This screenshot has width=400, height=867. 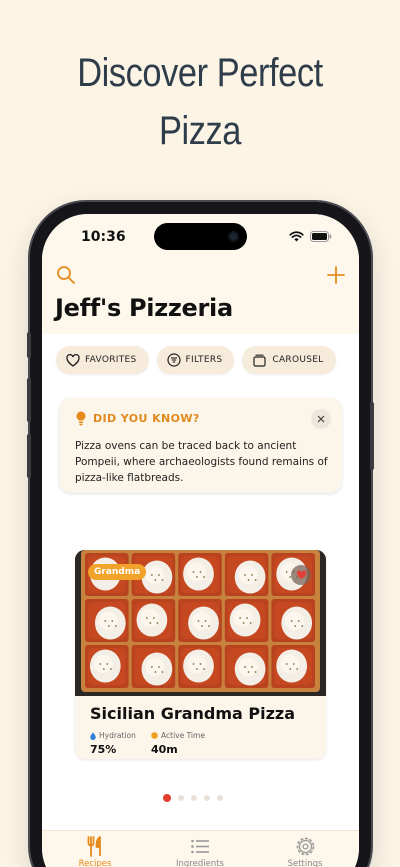 I want to click on search-icon, so click(x=66, y=275).